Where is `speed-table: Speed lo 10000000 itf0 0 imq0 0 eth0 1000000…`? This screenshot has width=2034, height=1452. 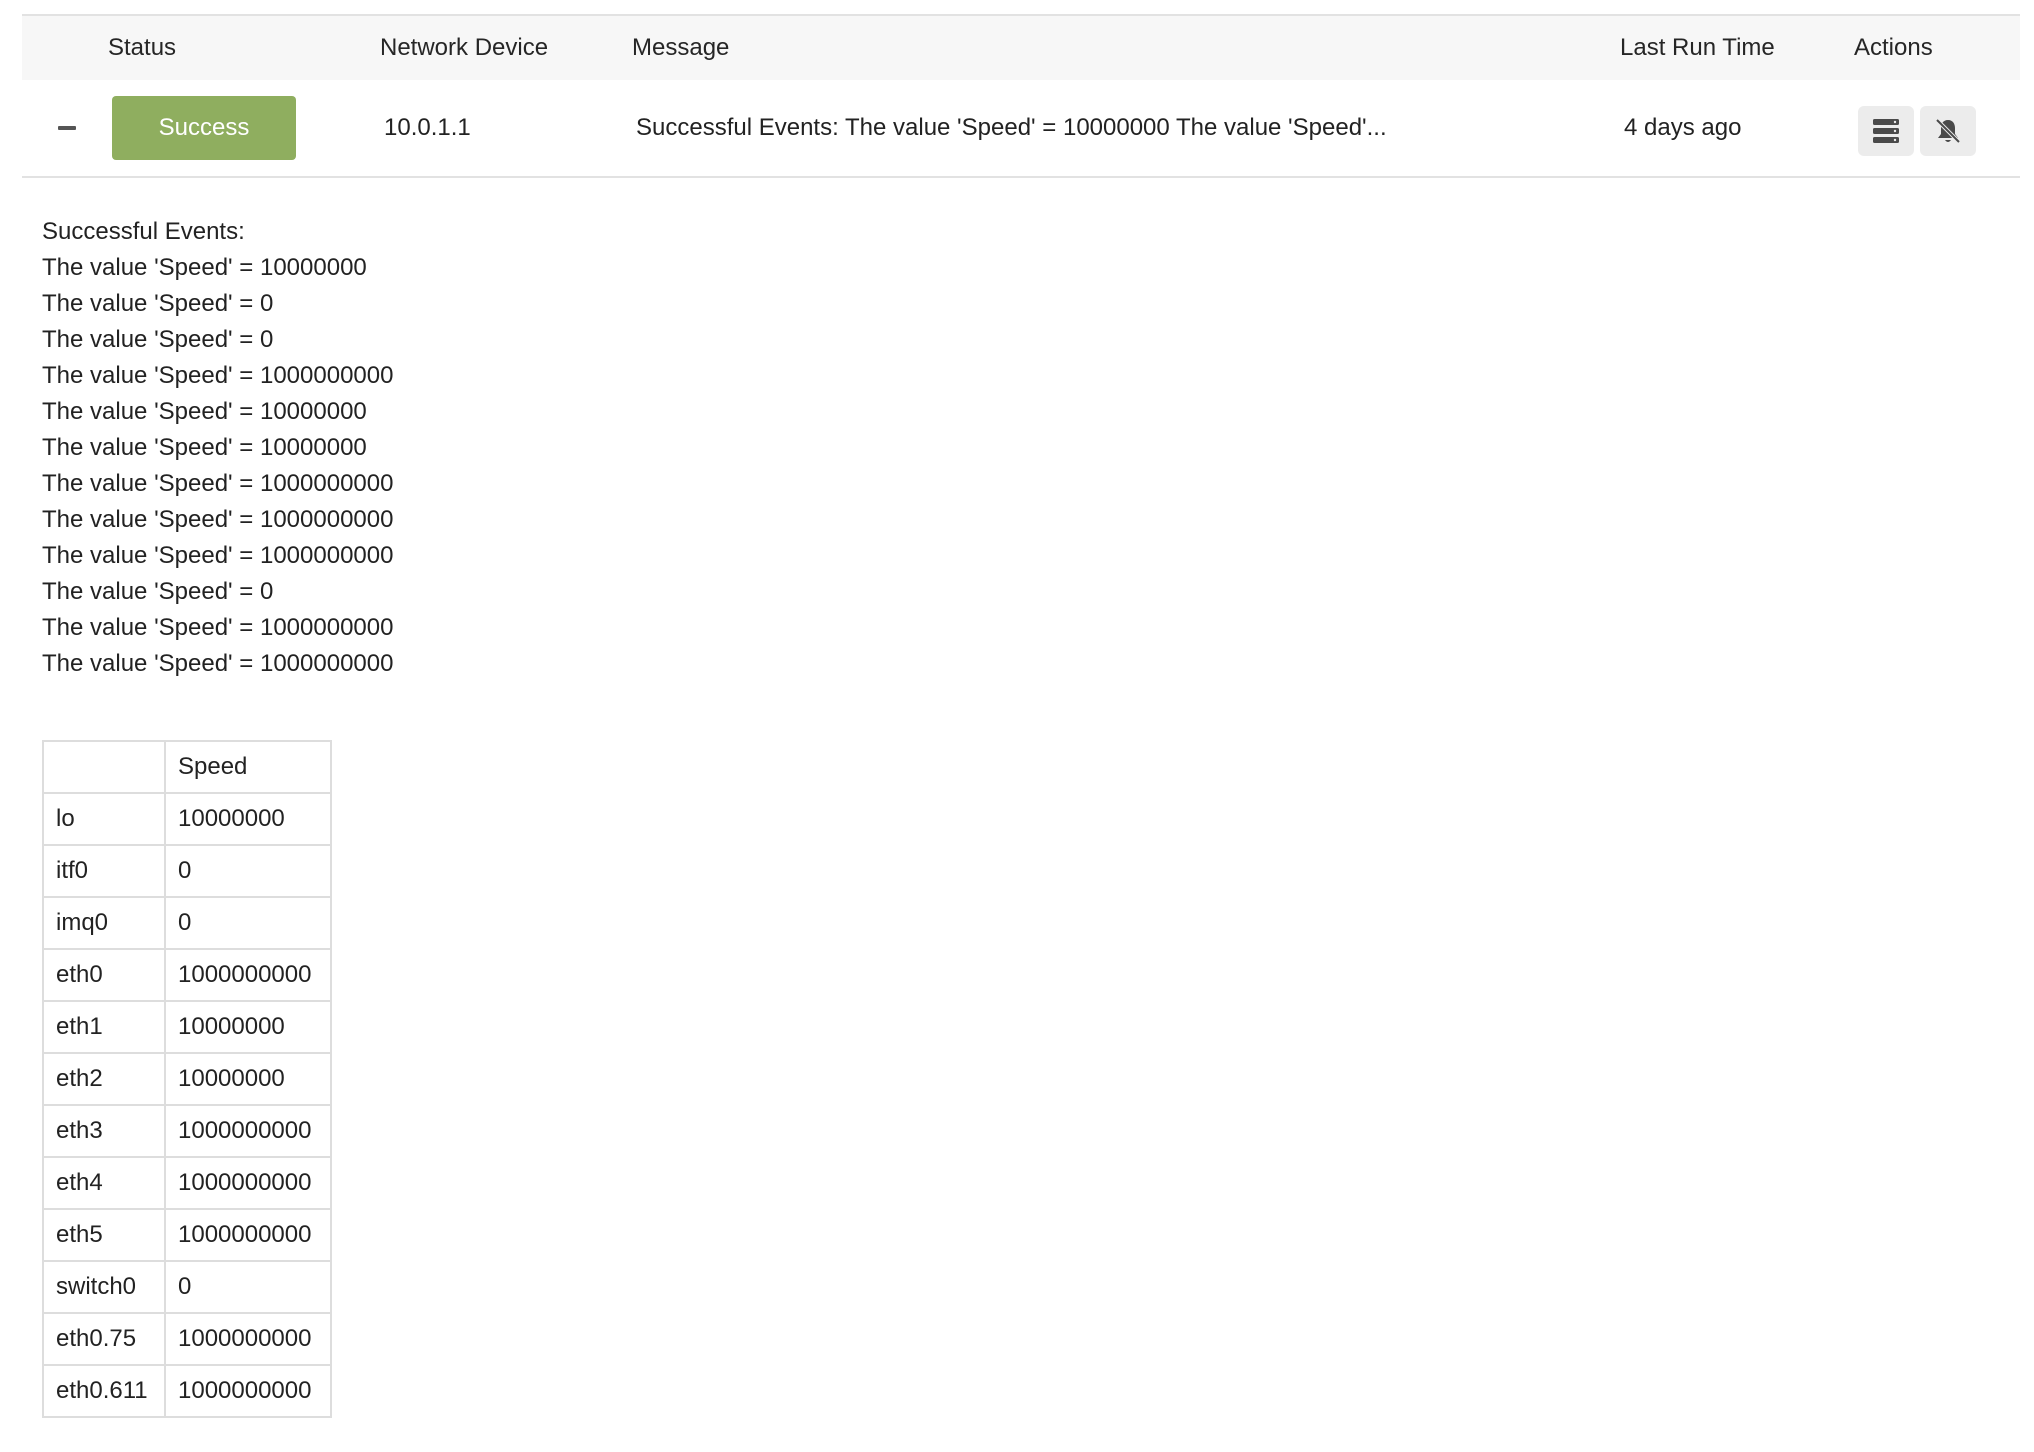 speed-table: Speed lo 10000000 itf0 0 imq0 0 eth0 1000000… is located at coordinates (187, 1079).